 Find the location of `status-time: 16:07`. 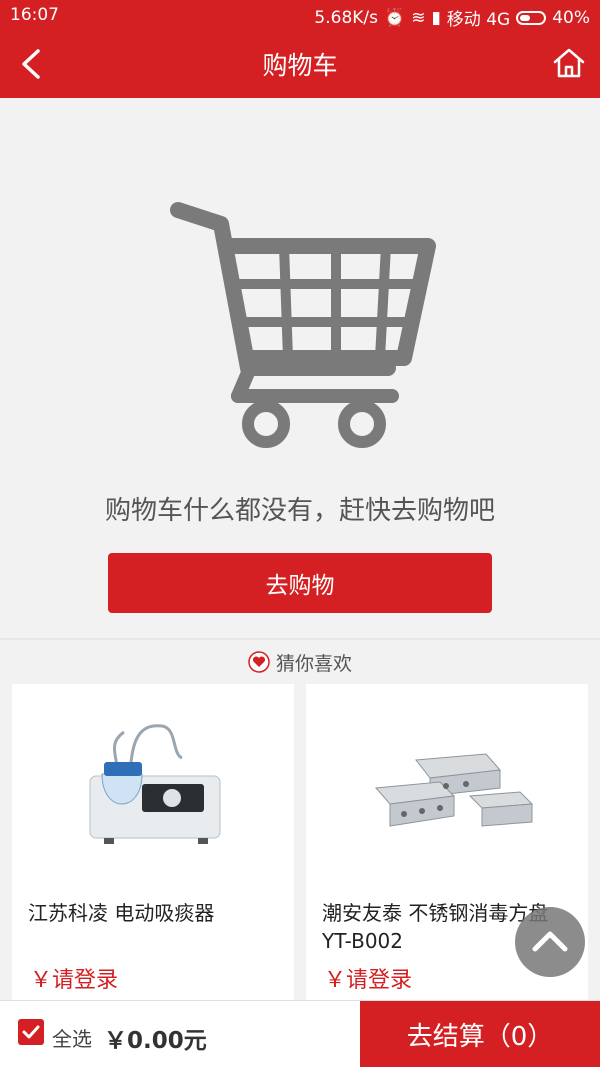

status-time: 16:07 is located at coordinates (34, 15).